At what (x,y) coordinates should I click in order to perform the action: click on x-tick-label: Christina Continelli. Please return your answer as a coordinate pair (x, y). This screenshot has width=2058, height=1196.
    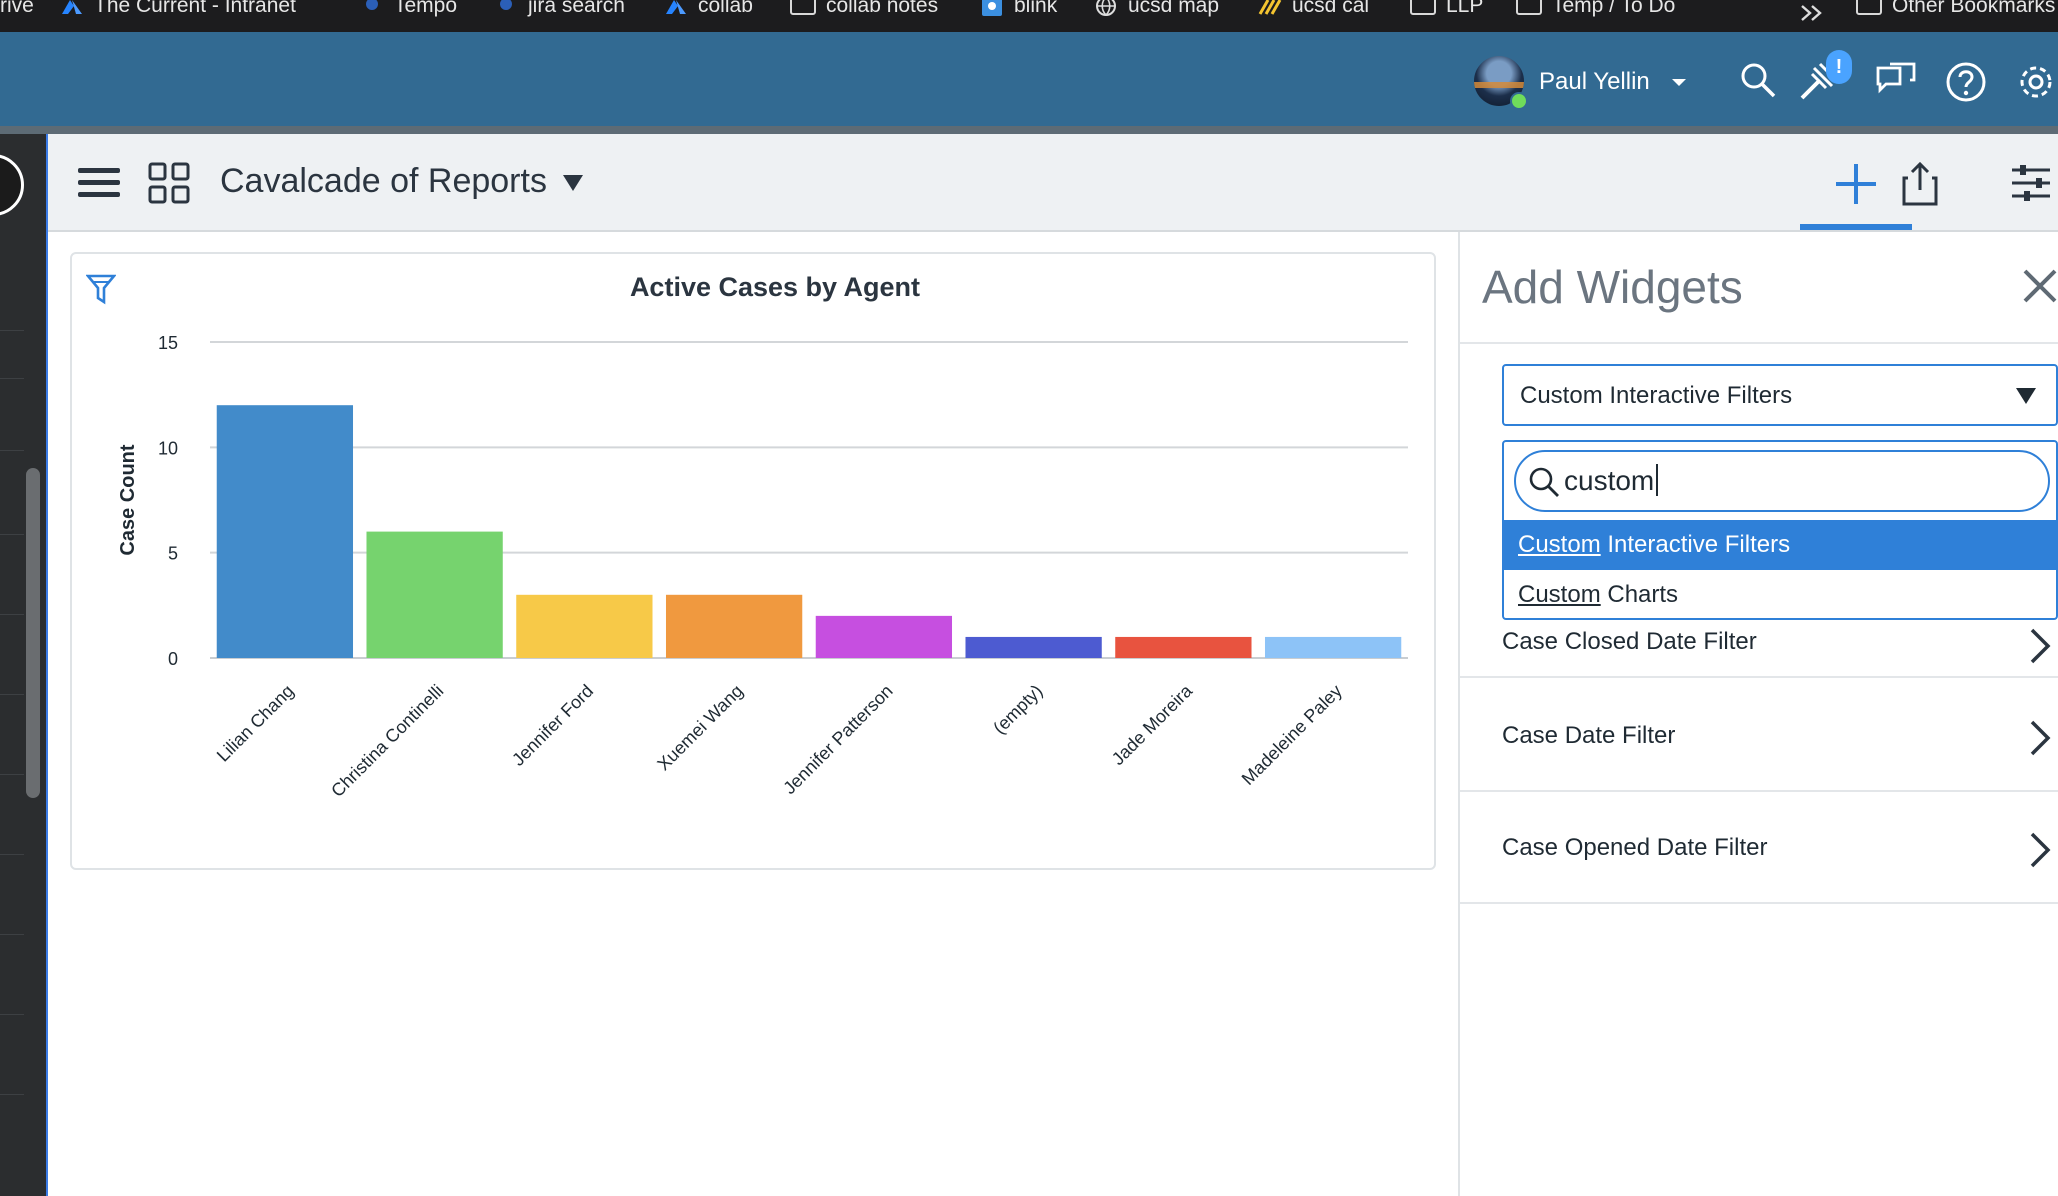
    Looking at the image, I should click on (387, 741).